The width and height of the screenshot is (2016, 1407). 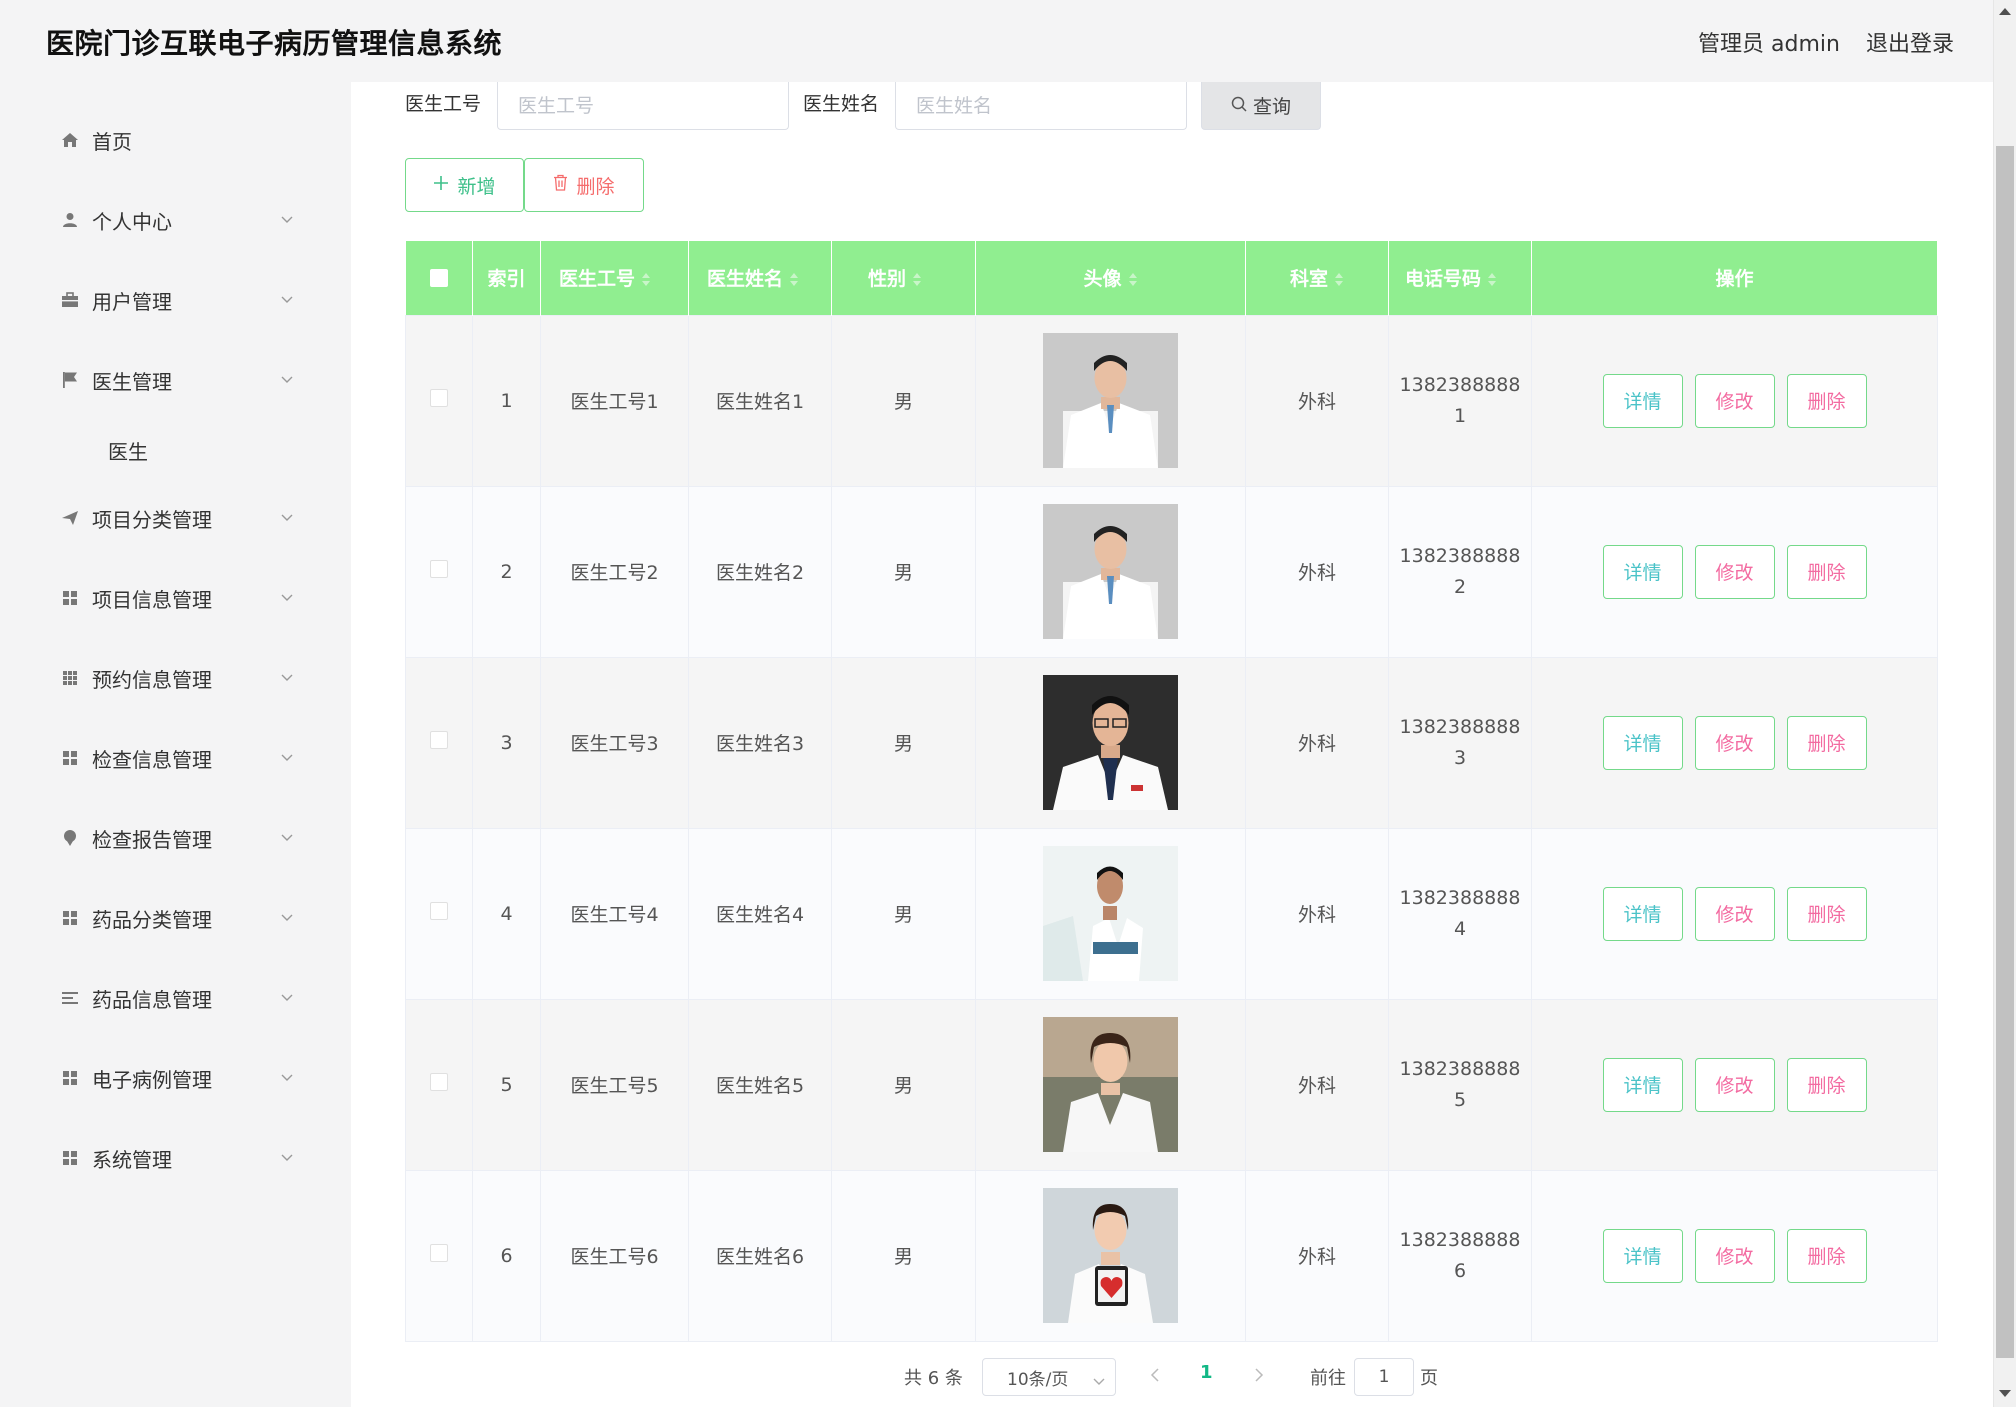 I want to click on table-row: 5 医生工号5 医生姓名5 男外科 1382388888 5 详情 修改 删除, so click(x=1171, y=1084).